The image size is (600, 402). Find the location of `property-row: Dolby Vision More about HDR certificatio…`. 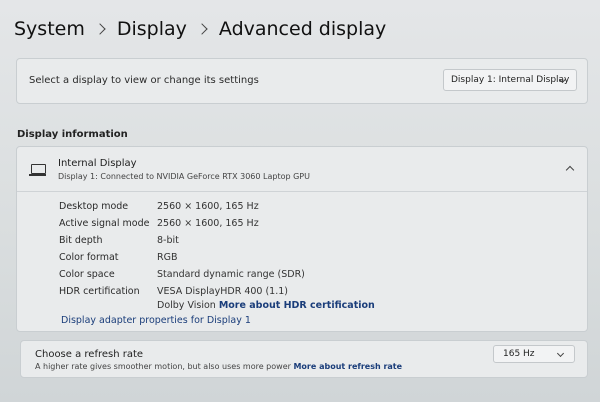

property-row: Dolby Vision More about HDR certificatio… is located at coordinates (259, 307).